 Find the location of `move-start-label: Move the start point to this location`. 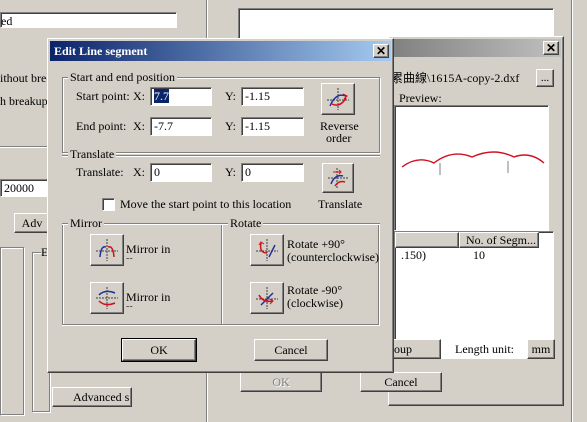

move-start-label: Move the start point to this location is located at coordinates (206, 204).